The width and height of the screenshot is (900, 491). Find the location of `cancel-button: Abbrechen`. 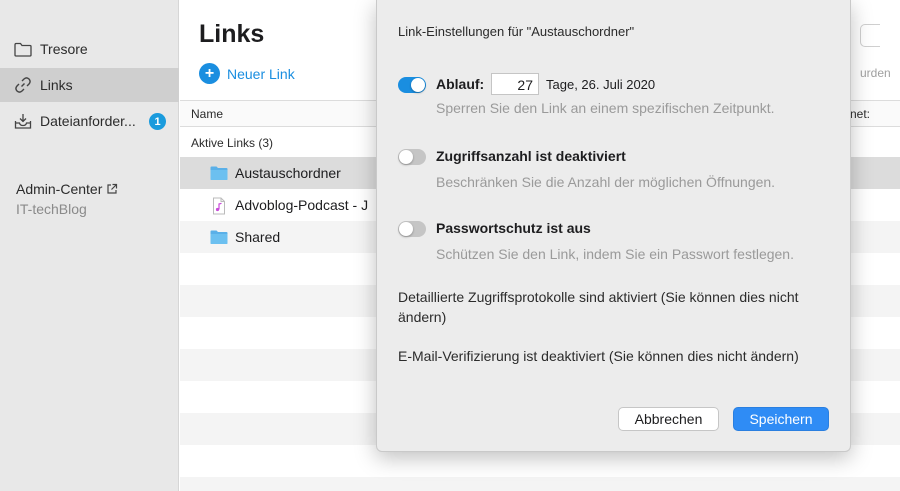

cancel-button: Abbrechen is located at coordinates (668, 419).